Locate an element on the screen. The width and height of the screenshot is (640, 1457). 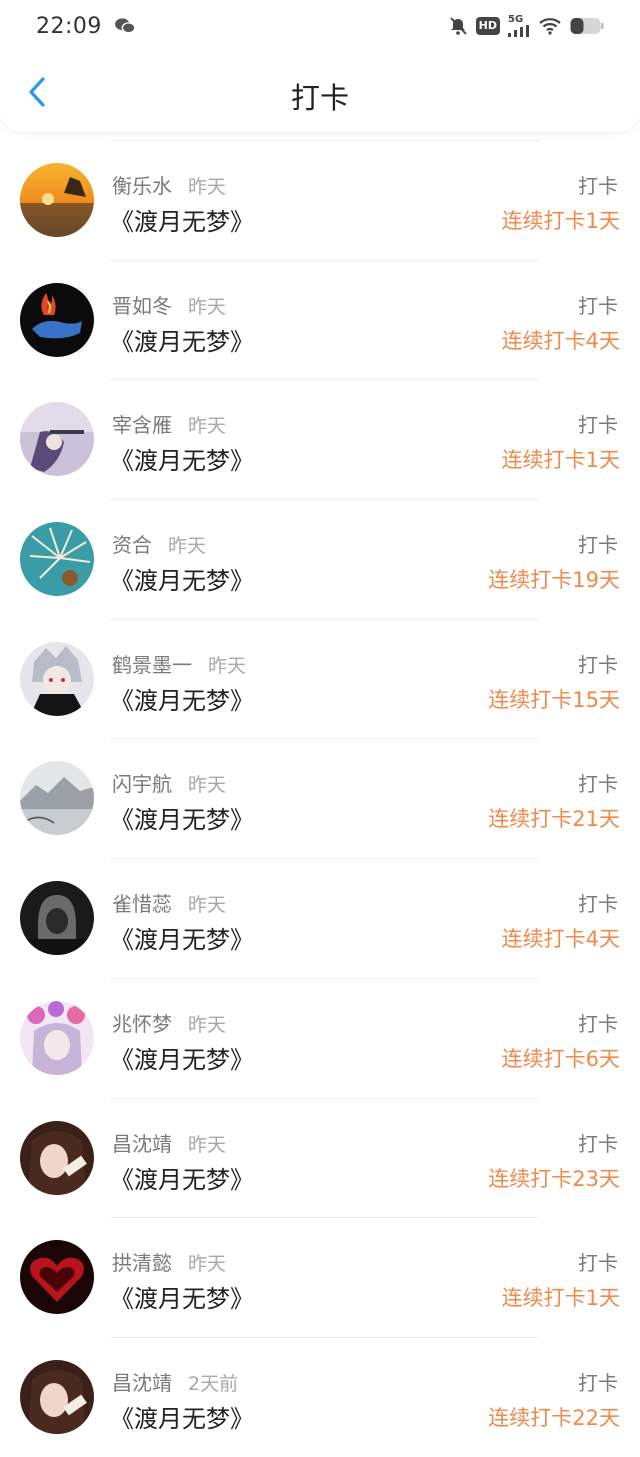
user-name: 拱清懿 is located at coordinates (142, 1263).